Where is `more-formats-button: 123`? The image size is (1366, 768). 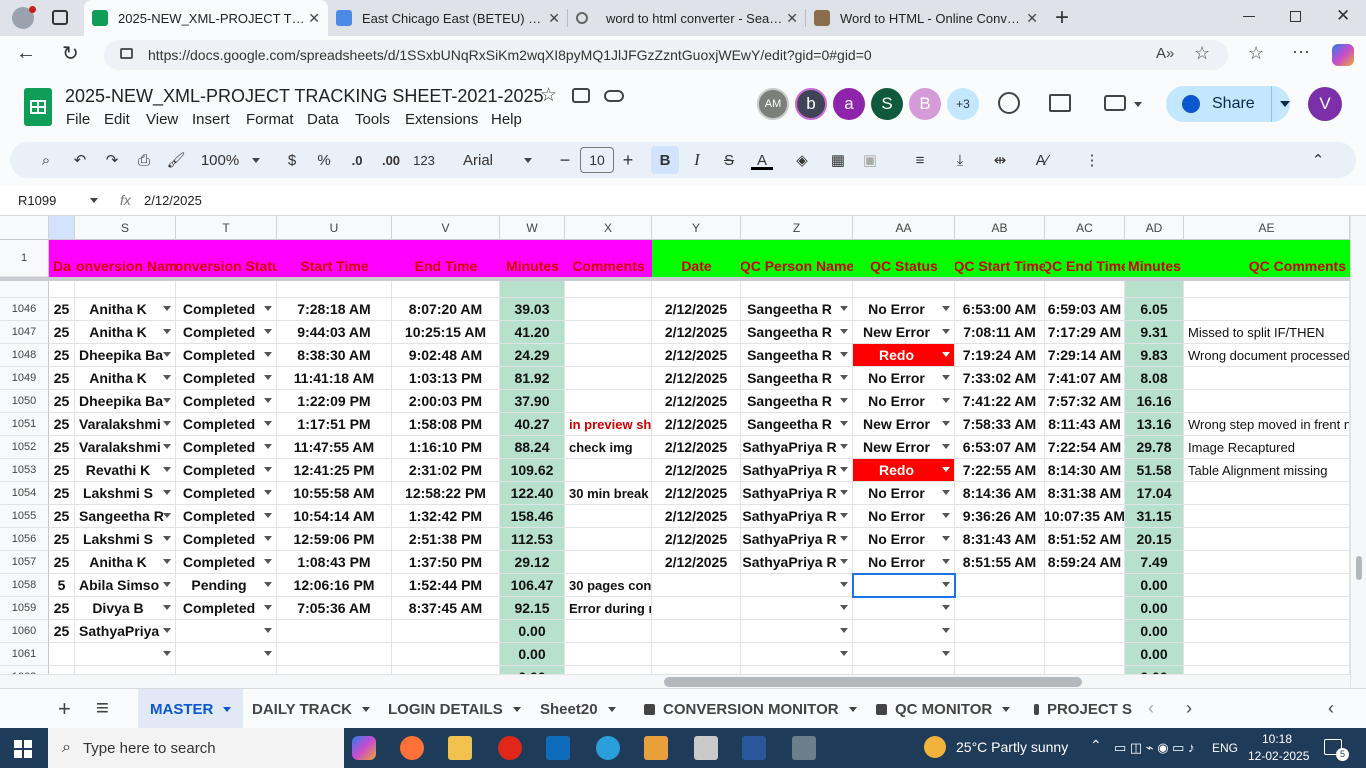
more-formats-button: 123 is located at coordinates (424, 160).